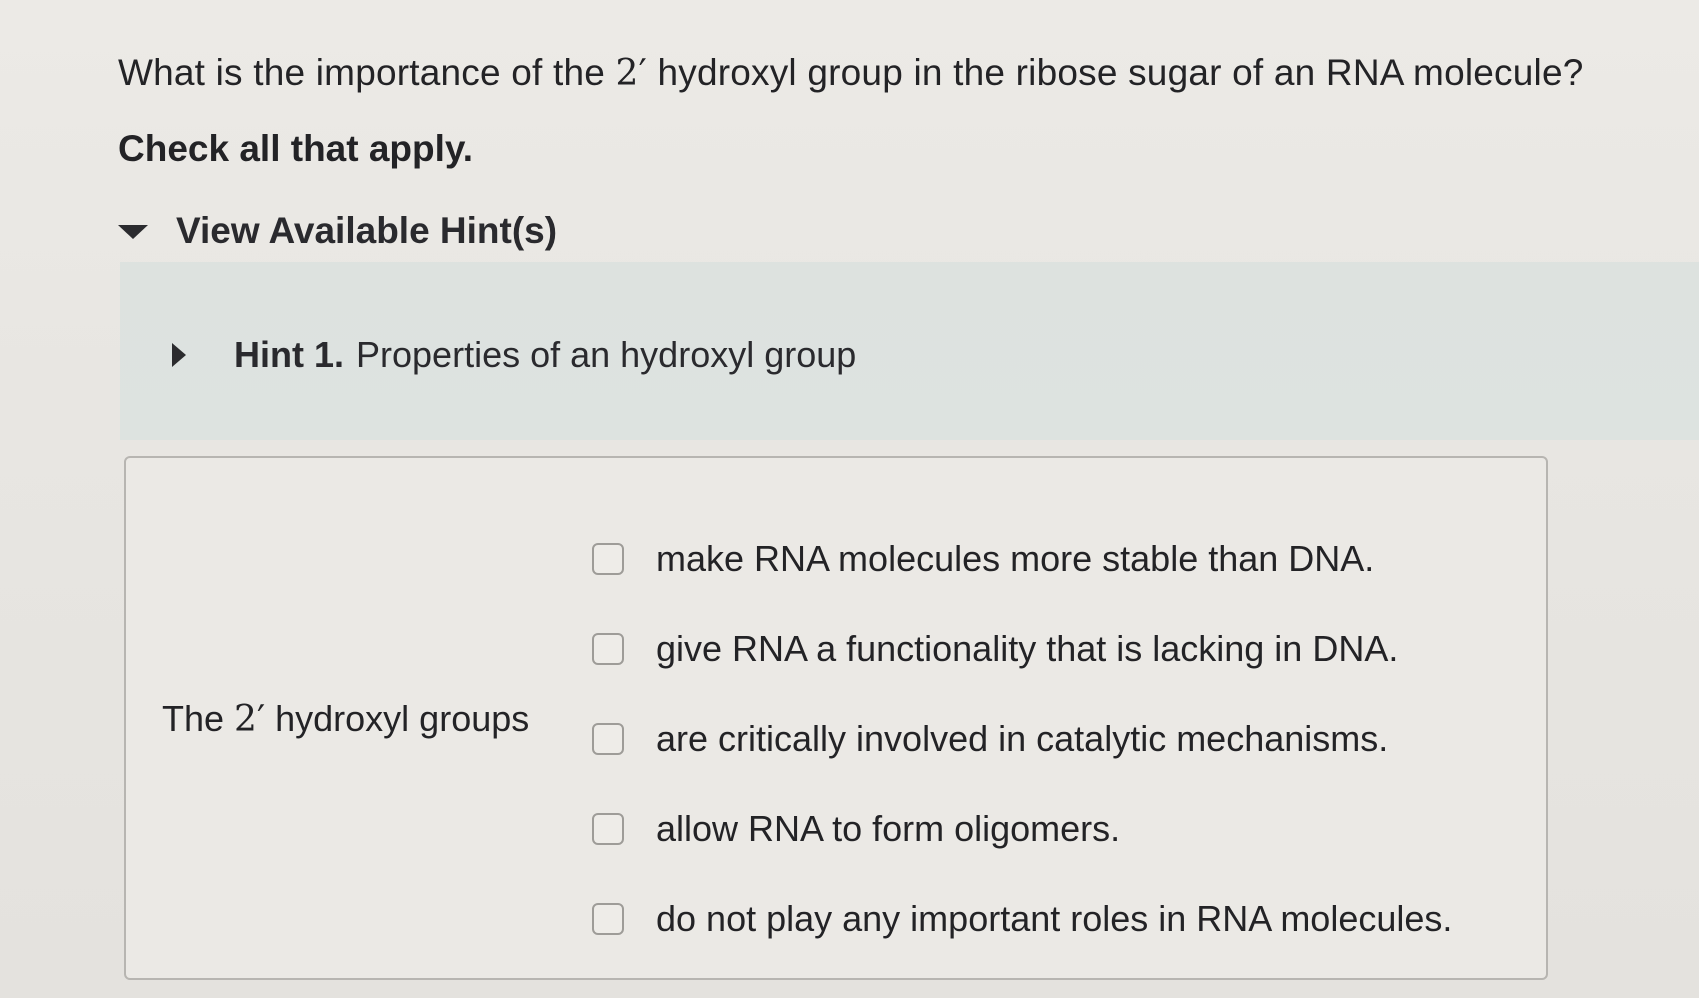 This screenshot has height=998, width=1699. I want to click on option-4: allow RNA to form oligomers., so click(1022, 829).